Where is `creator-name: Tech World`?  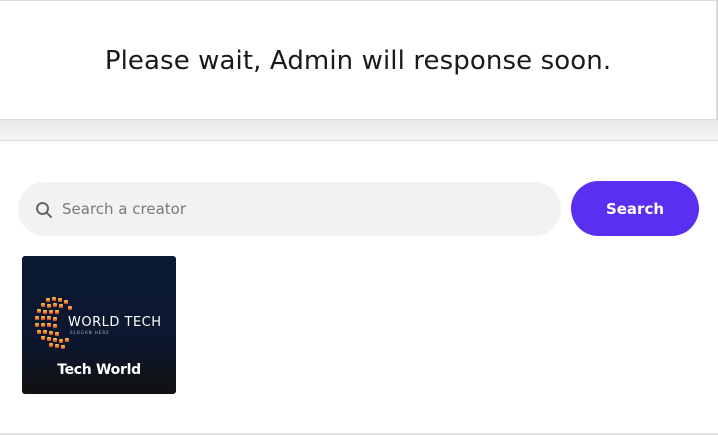
creator-name: Tech World is located at coordinates (99, 370).